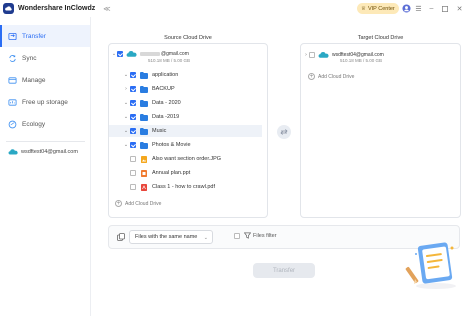 The image size is (474, 316). I want to click on sidebar-item-label: Manage, so click(34, 80).